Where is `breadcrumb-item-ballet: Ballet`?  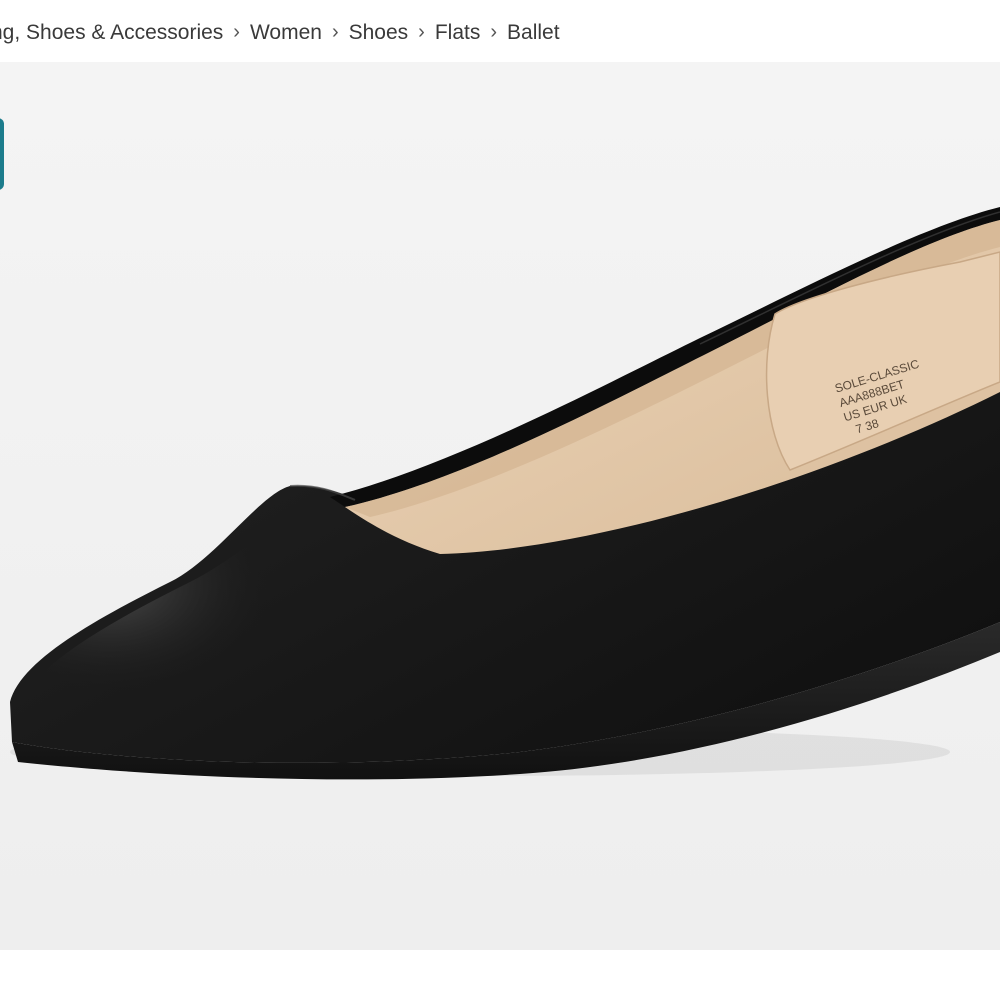 breadcrumb-item-ballet: Ballet is located at coordinates (533, 33).